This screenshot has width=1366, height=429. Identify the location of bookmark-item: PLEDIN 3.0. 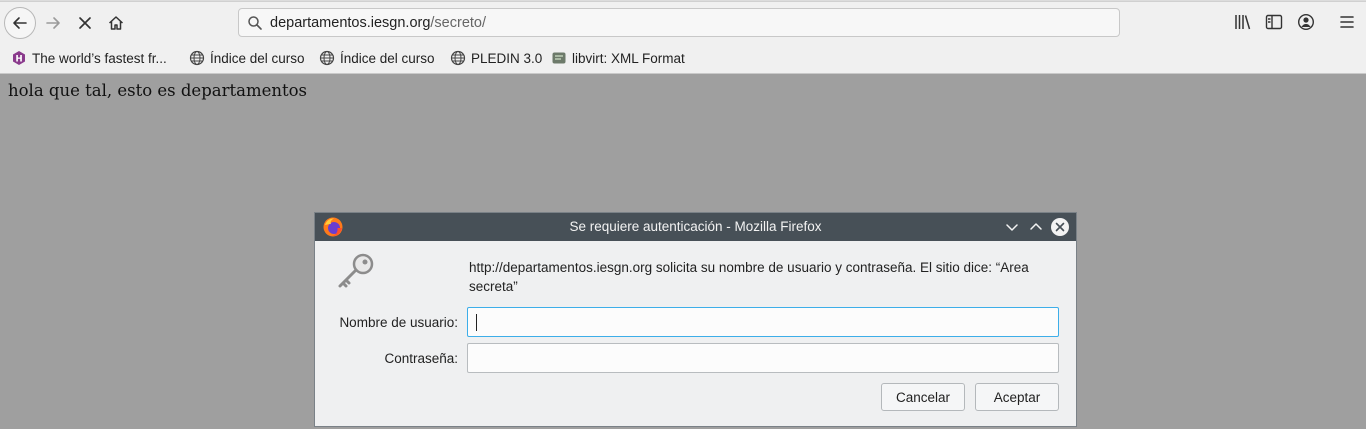
(496, 58).